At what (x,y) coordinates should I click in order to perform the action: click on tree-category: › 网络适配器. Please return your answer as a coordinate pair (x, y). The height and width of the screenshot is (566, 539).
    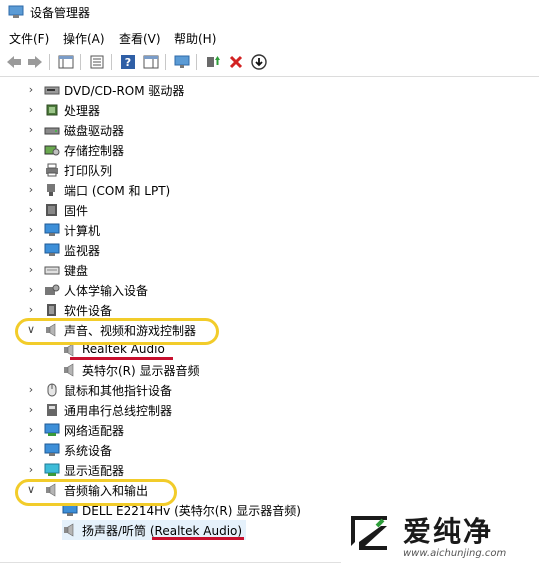
    Looking at the image, I should click on (269, 430).